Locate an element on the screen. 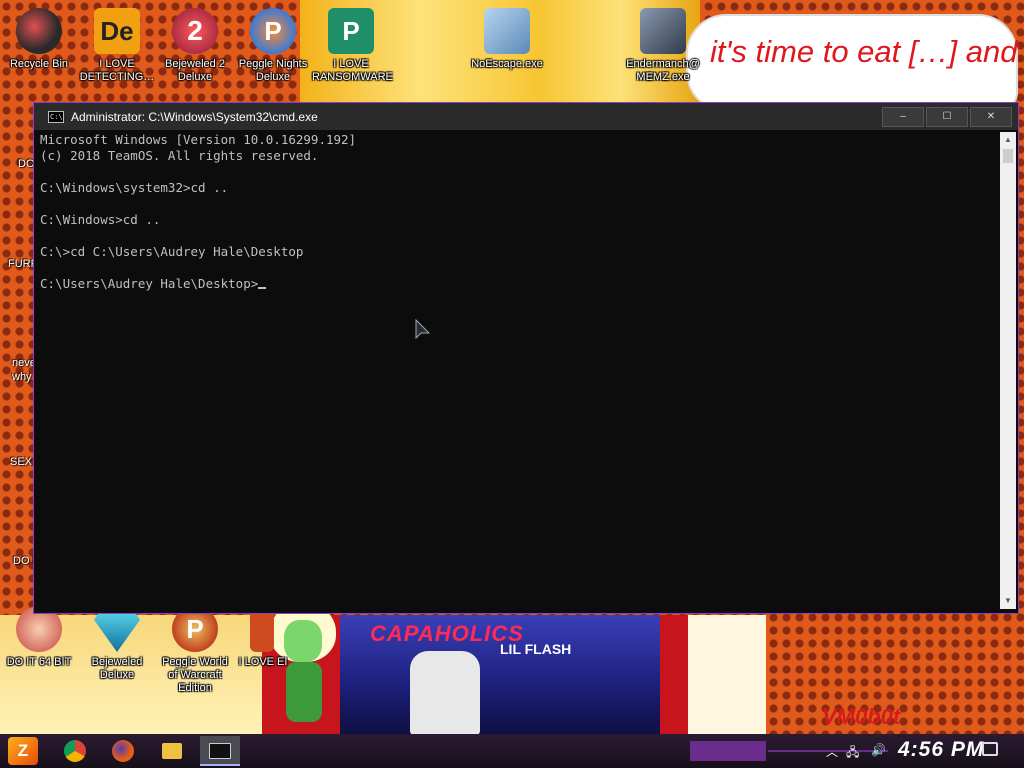 The height and width of the screenshot is (768, 1024). speech-bubble-text: it's time to eat […] and die and chew is located at coordinates (867, 51).